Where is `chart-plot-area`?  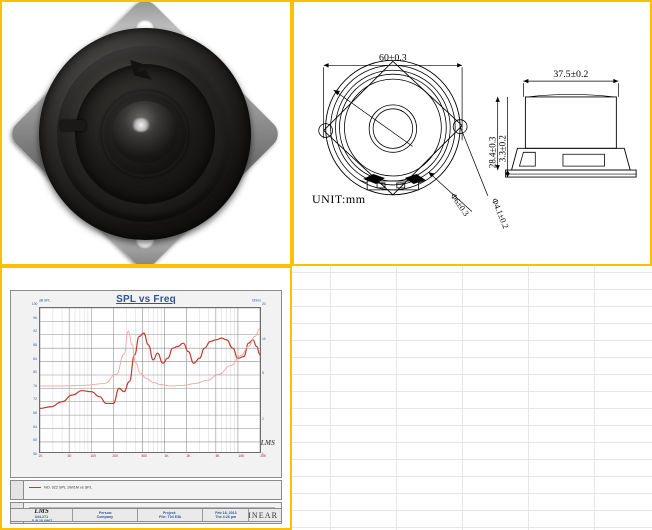
chart-plot-area is located at coordinates (150, 380).